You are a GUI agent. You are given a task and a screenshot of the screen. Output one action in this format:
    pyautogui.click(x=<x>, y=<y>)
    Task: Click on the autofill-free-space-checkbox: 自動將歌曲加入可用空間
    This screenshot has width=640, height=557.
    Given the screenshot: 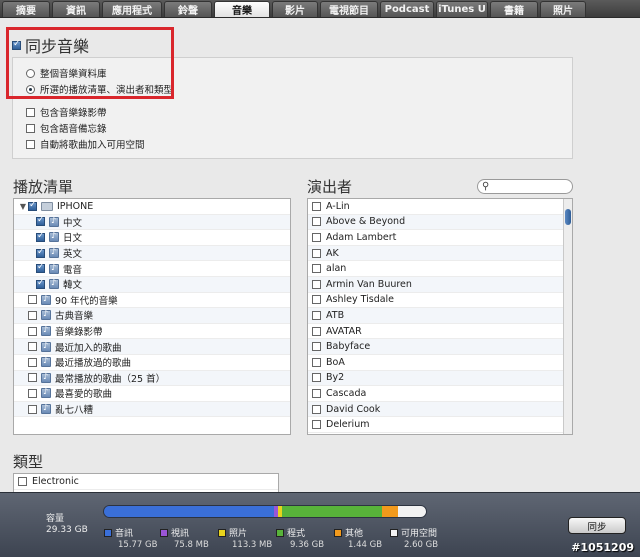 What is the action you would take?
    pyautogui.click(x=85, y=144)
    